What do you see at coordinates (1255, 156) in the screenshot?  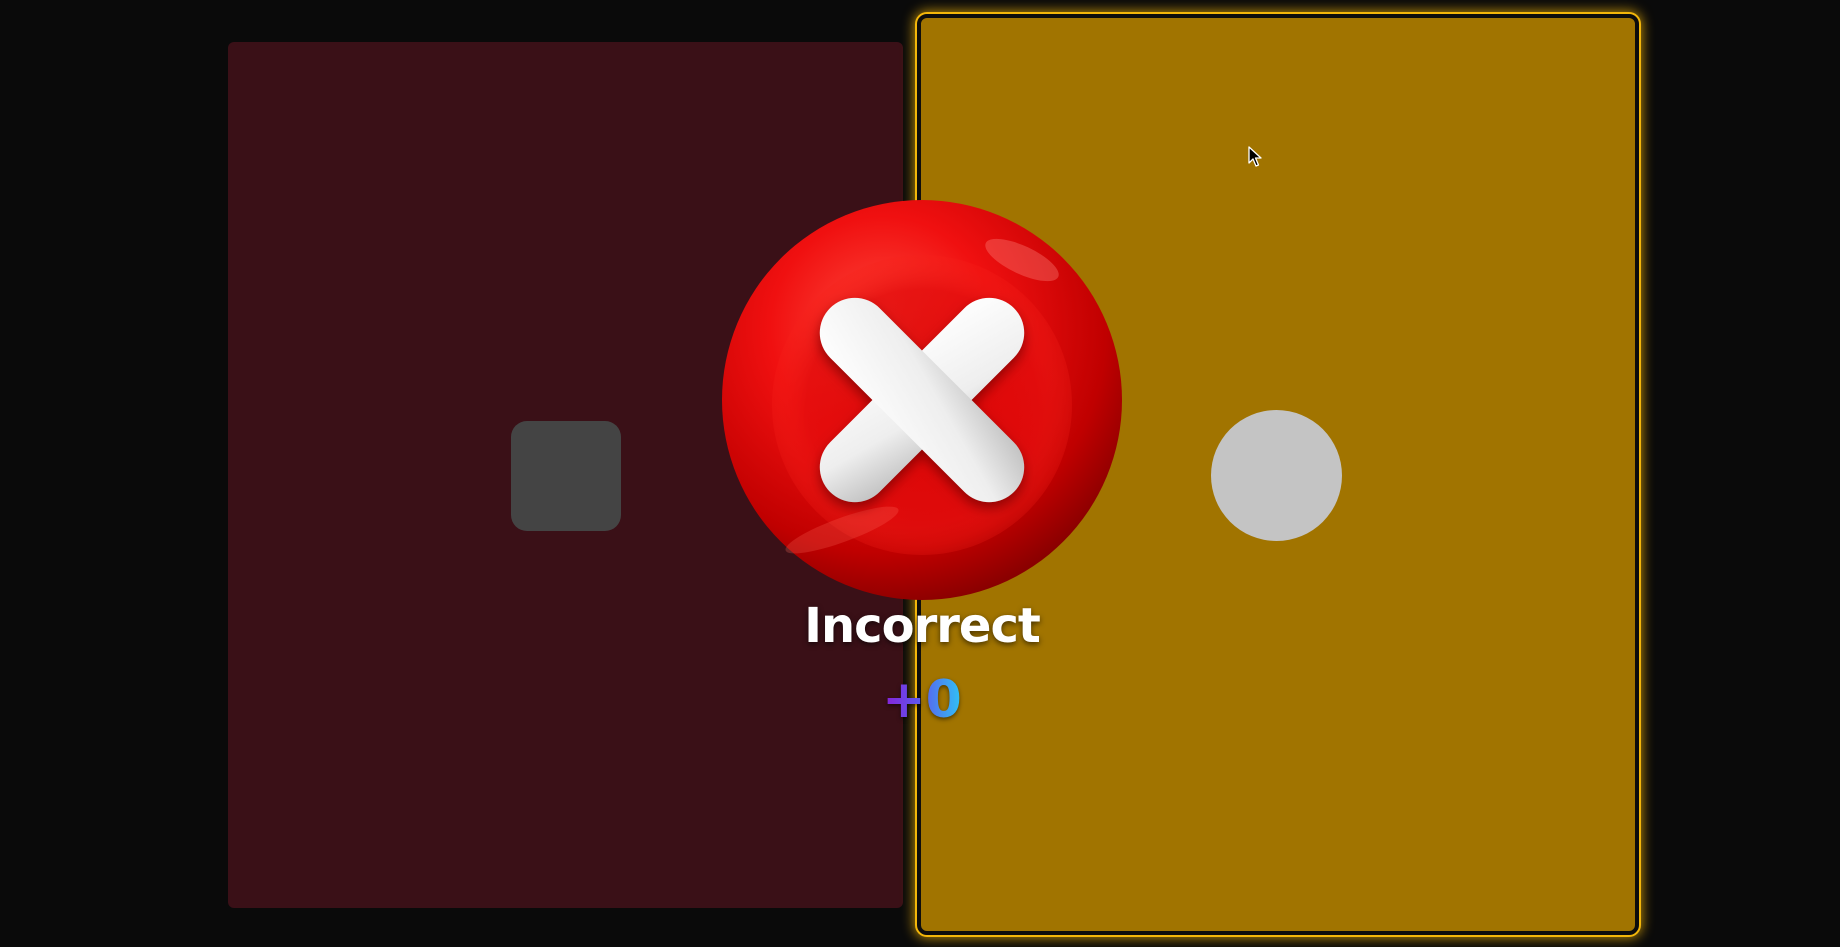 I see `mouse-cursor-icon` at bounding box center [1255, 156].